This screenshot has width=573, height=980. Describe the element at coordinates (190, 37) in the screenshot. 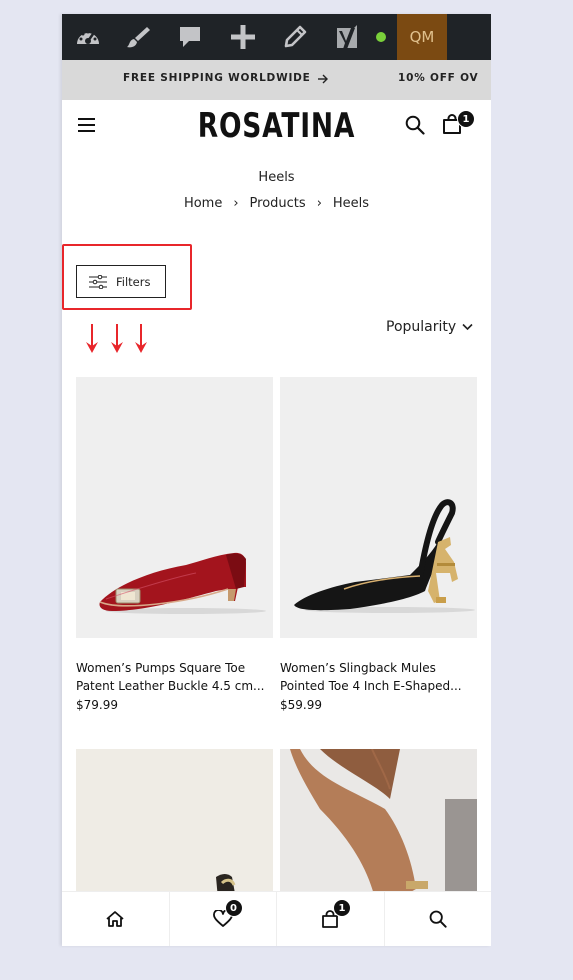

I see `comments-icon` at that location.